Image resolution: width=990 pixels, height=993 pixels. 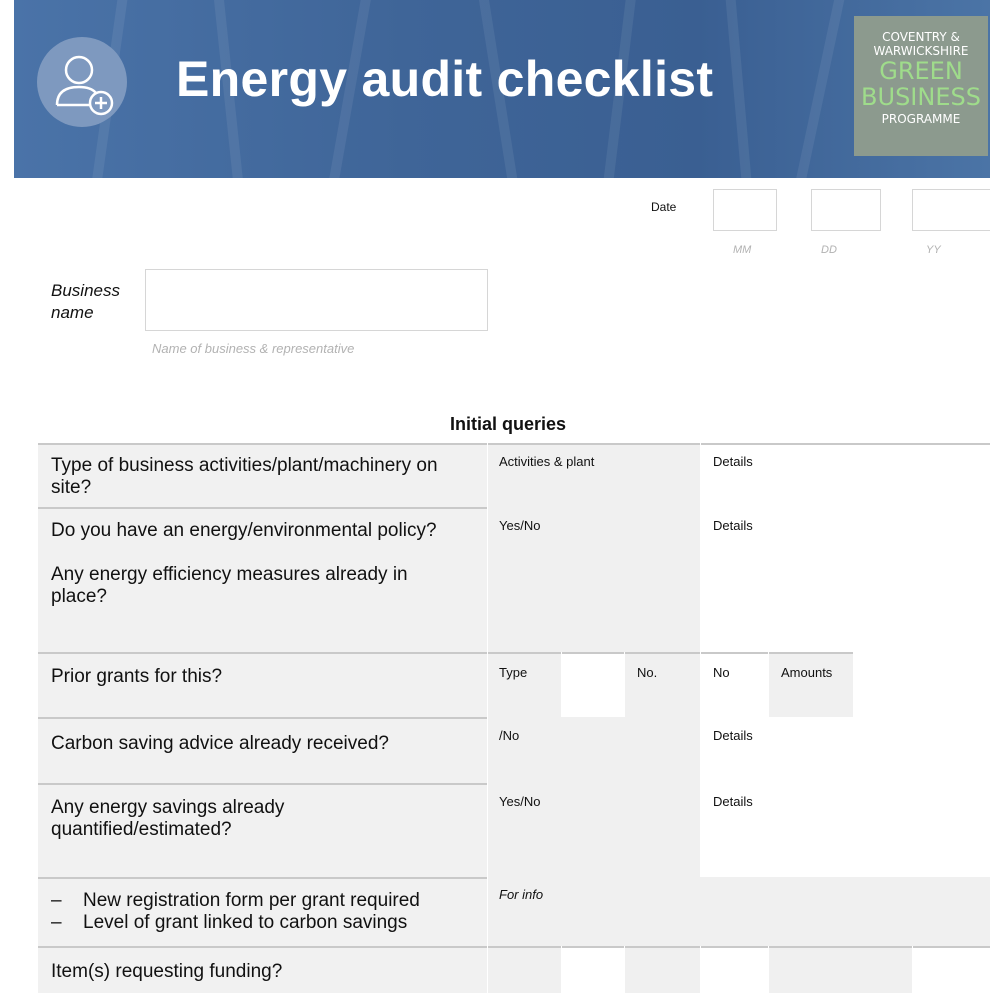 I want to click on section-title: Initial queries, so click(x=508, y=424).